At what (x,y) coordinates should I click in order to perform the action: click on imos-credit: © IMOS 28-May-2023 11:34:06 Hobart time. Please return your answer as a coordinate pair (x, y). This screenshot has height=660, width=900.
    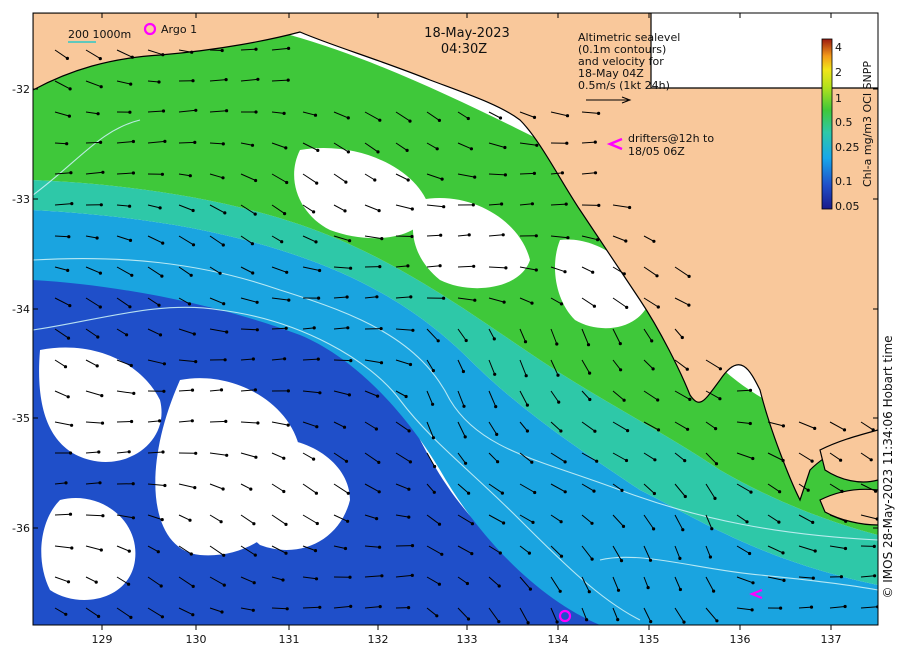
    Looking at the image, I should click on (888, 466).